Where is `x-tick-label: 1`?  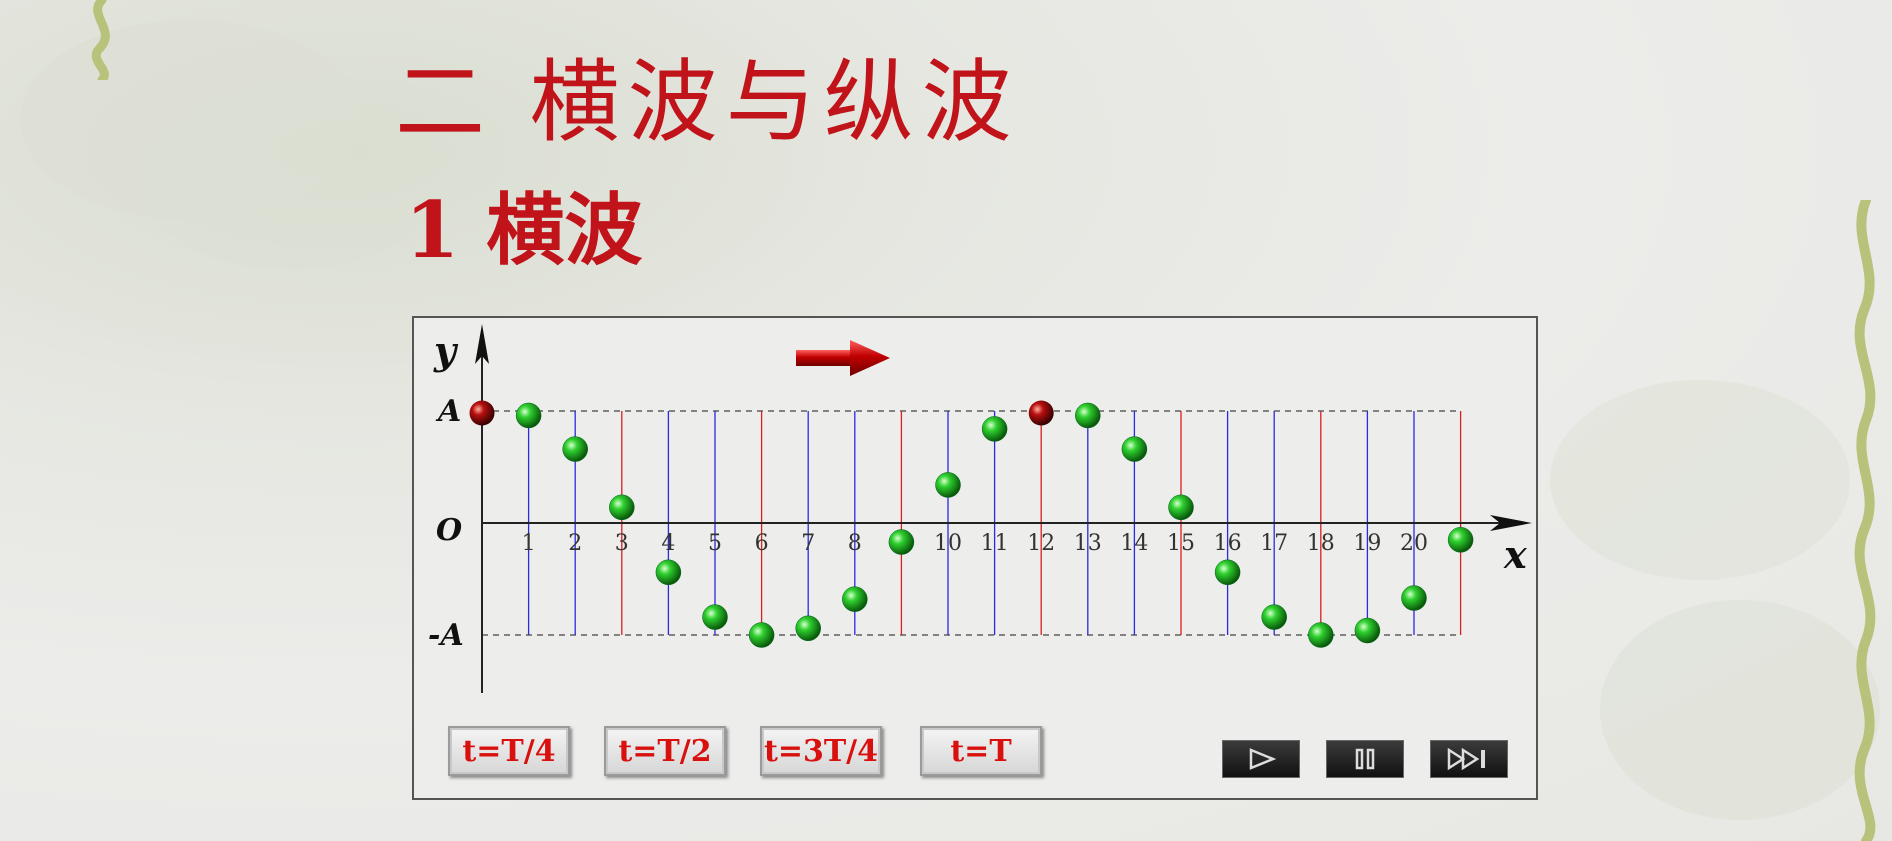 x-tick-label: 1 is located at coordinates (529, 543).